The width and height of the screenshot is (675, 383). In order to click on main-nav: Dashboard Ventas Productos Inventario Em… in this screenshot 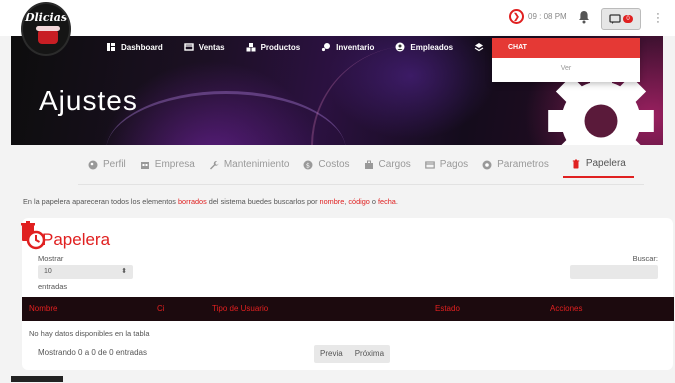, I will do `click(295, 47)`.